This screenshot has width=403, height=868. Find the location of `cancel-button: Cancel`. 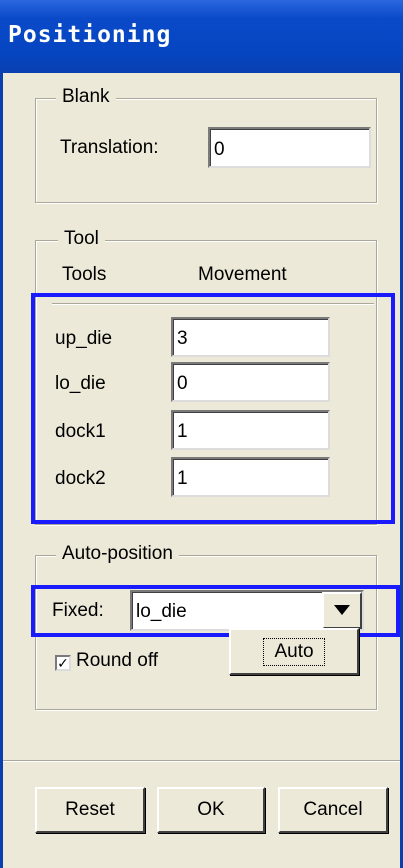

cancel-button: Cancel is located at coordinates (333, 810).